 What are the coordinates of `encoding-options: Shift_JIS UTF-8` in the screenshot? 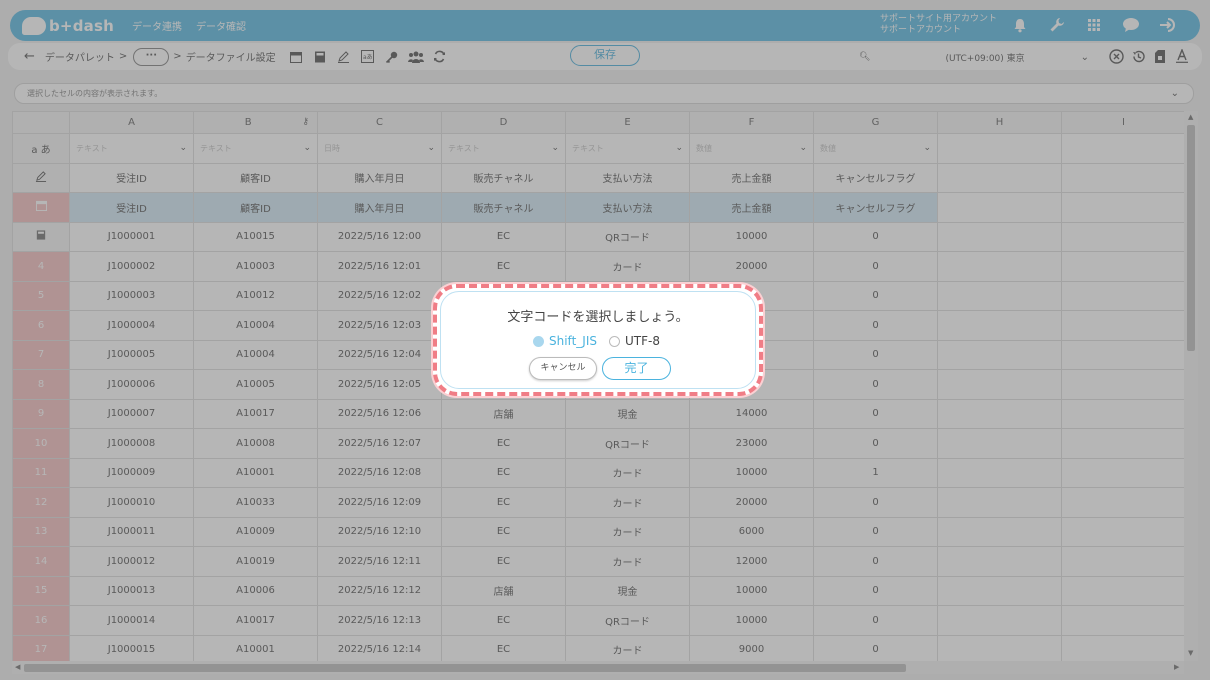 It's located at (602, 341).